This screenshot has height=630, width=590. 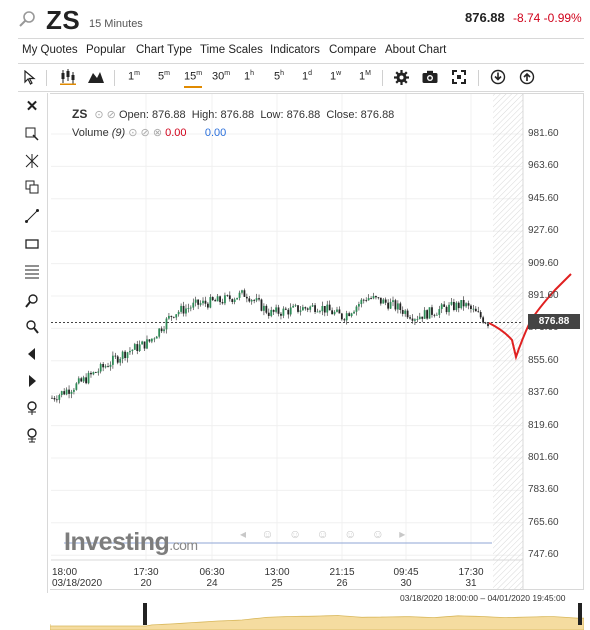 I want to click on candlestick-icon, so click(x=68, y=76).